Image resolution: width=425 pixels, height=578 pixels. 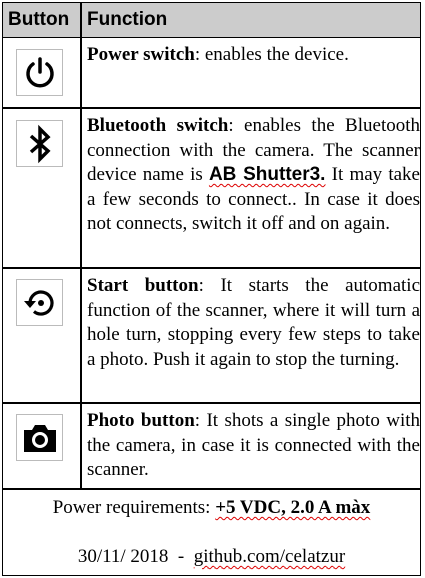 I want to click on device-name: AB Shutter3., so click(x=267, y=174).